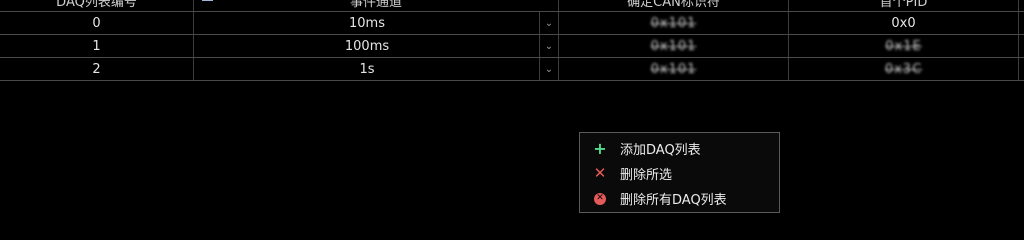  What do you see at coordinates (600, 148) in the screenshot?
I see `plus-icon: +` at bounding box center [600, 148].